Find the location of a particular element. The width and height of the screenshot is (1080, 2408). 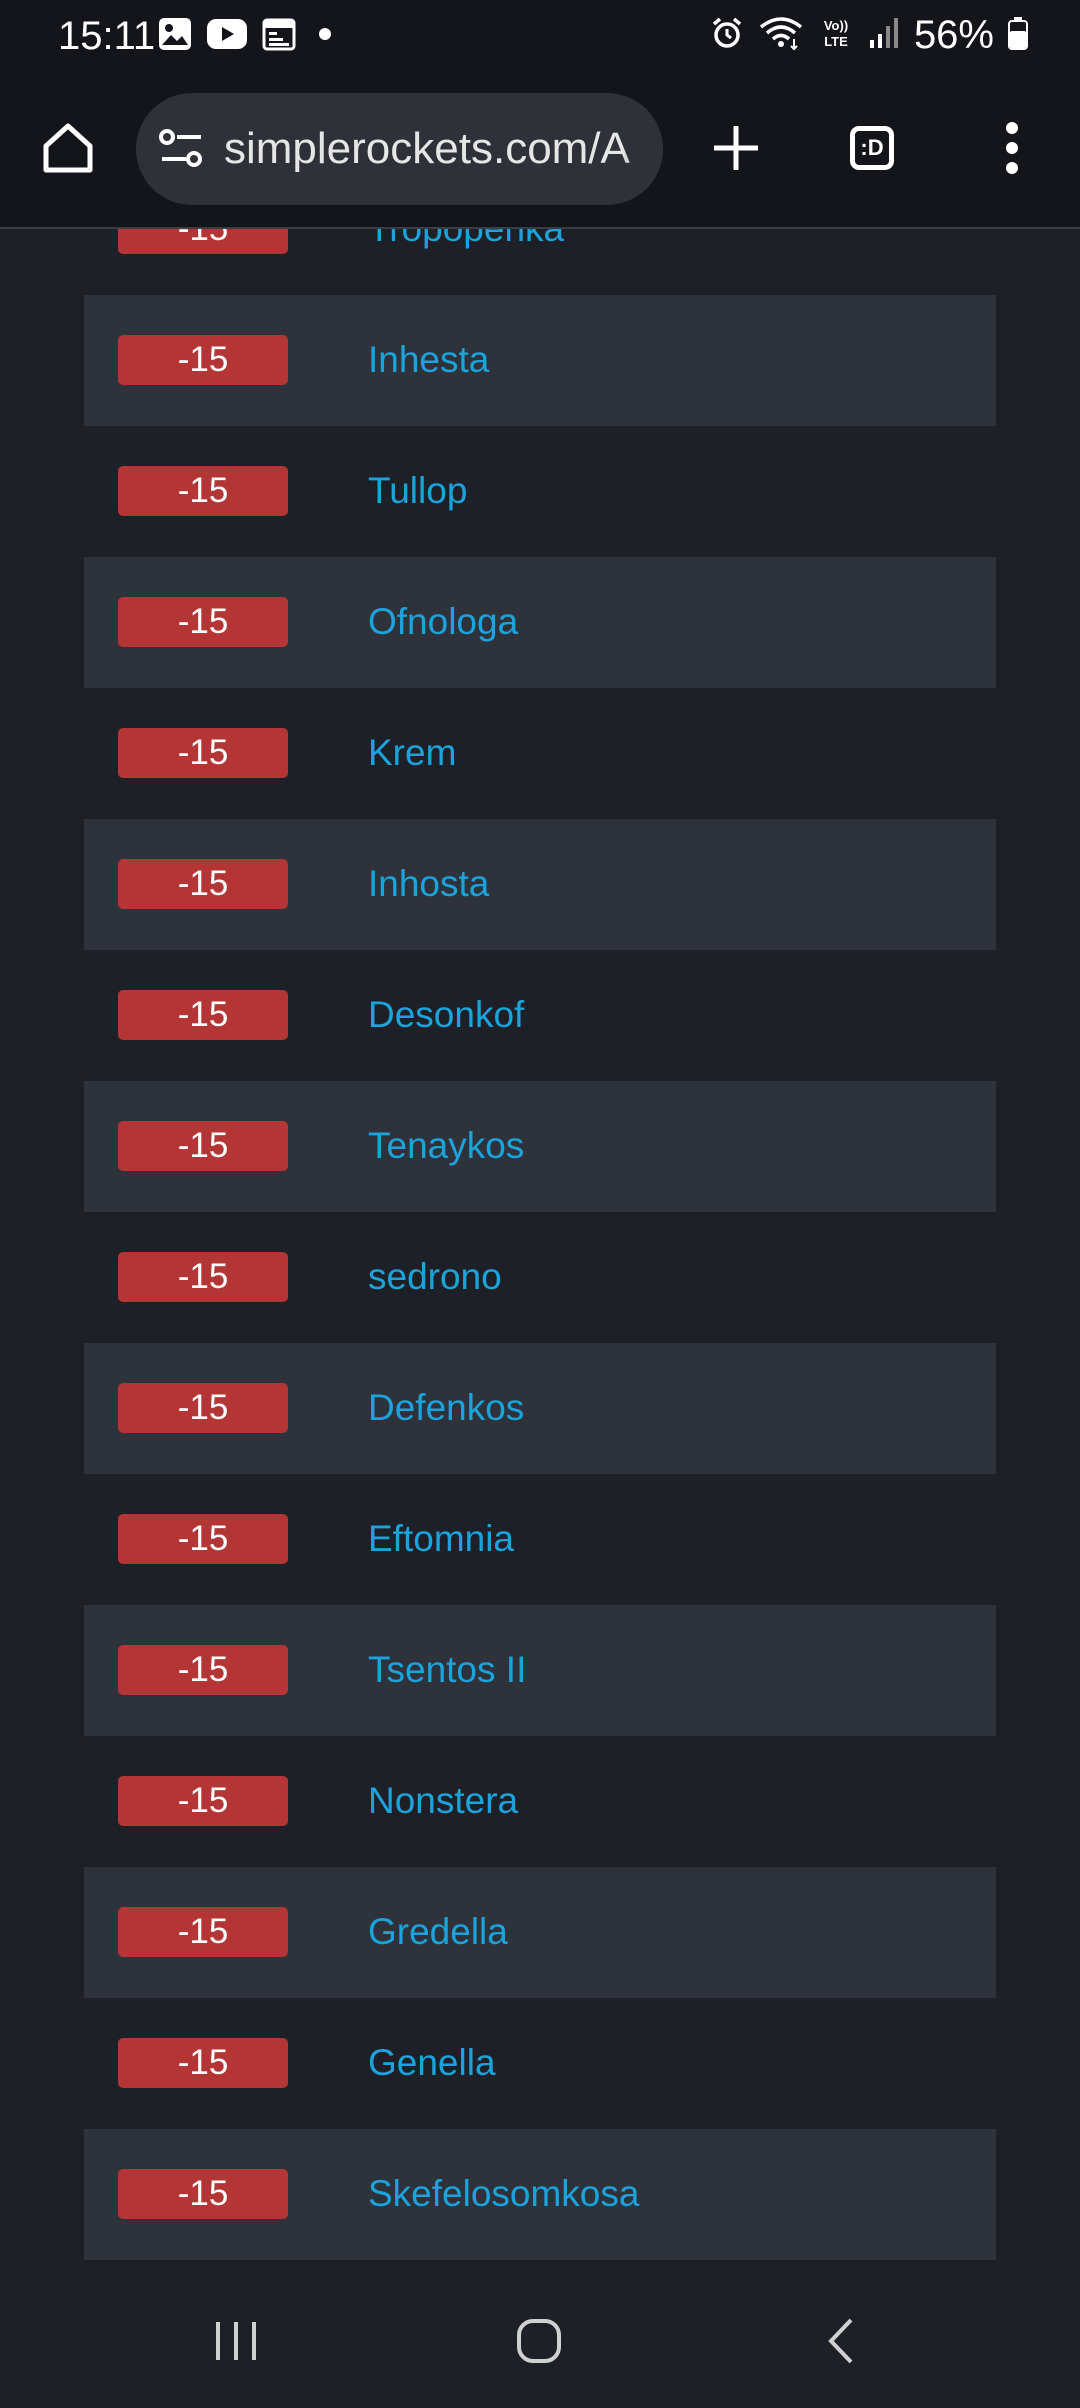

list-item: -15 Tenaykos is located at coordinates (540, 1146).